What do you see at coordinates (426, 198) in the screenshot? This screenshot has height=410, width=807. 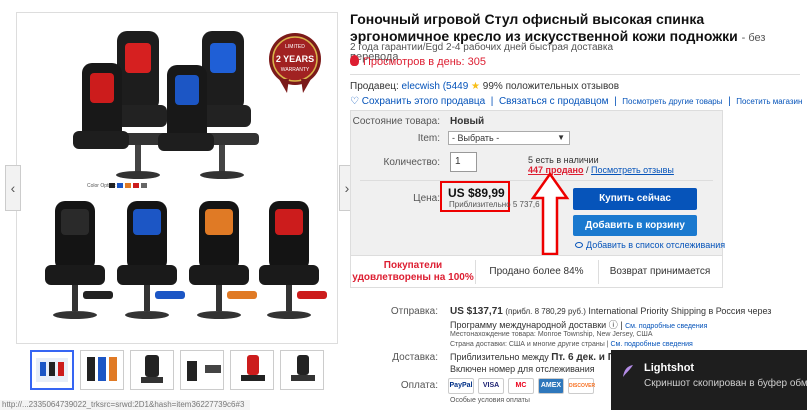 I see `price-label: Цена:` at bounding box center [426, 198].